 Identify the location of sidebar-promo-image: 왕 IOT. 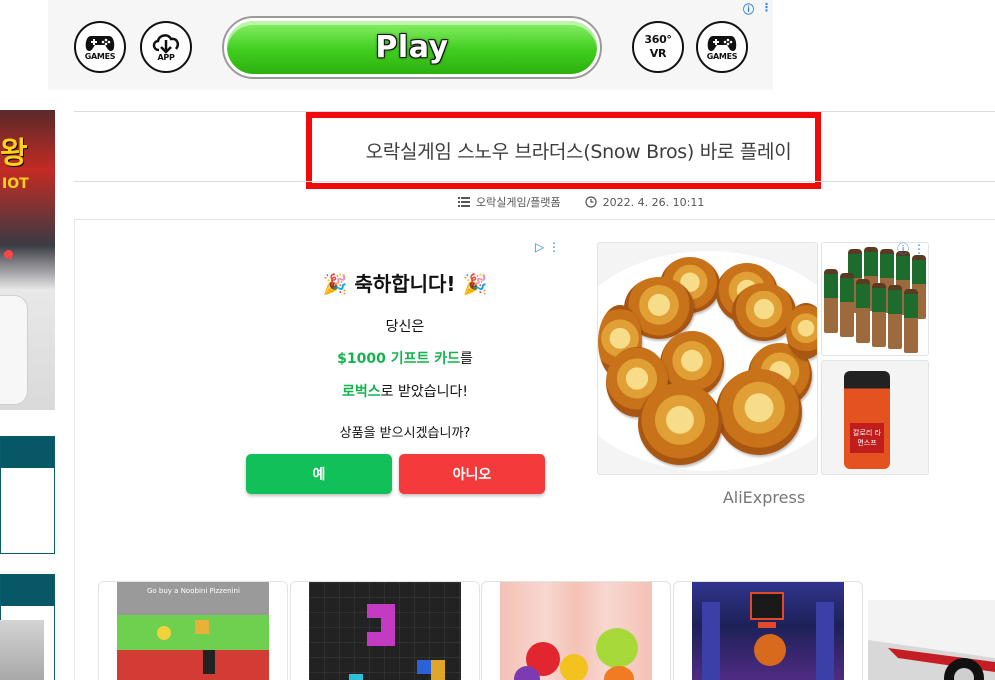
(27, 260).